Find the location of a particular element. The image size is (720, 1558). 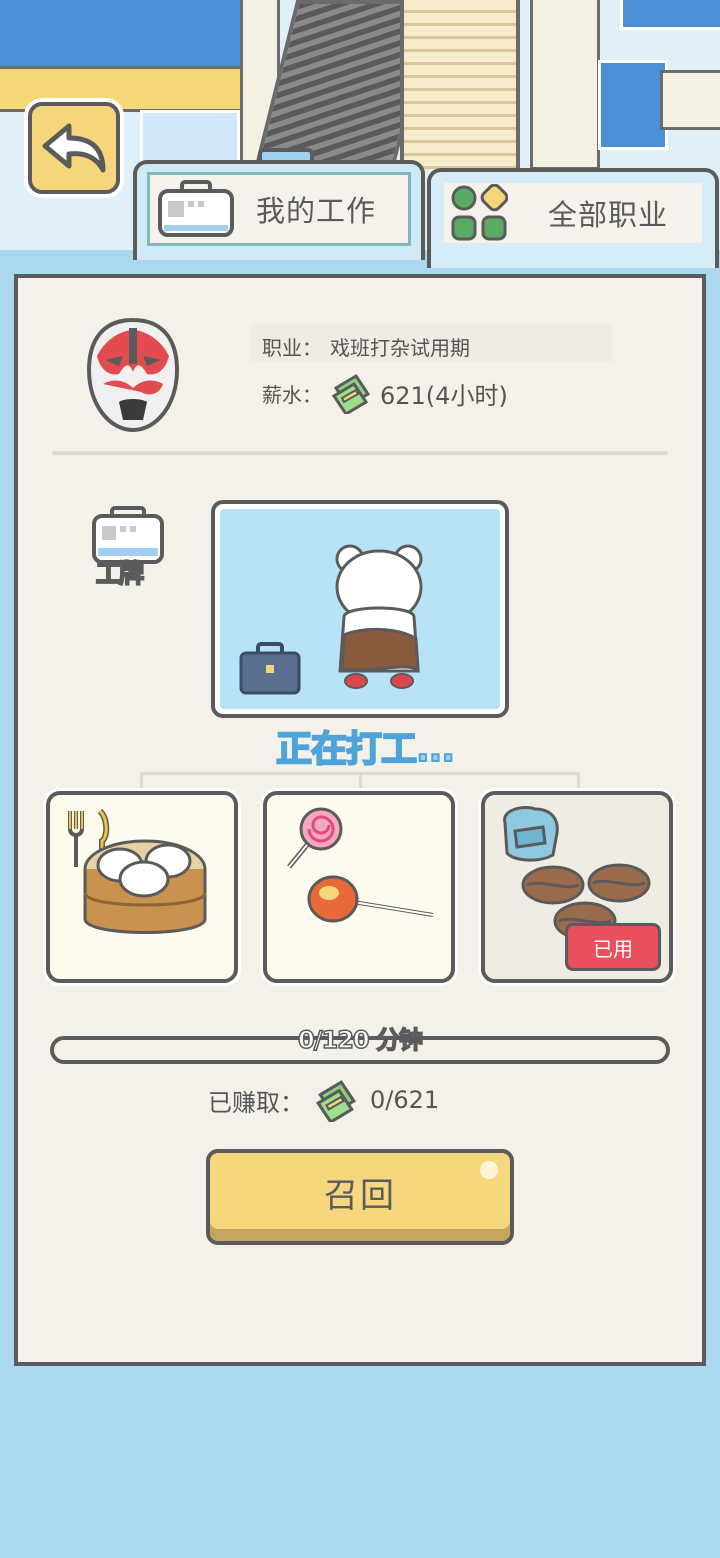

work-progress-text: 0/120 分钟 is located at coordinates (360, 1040).